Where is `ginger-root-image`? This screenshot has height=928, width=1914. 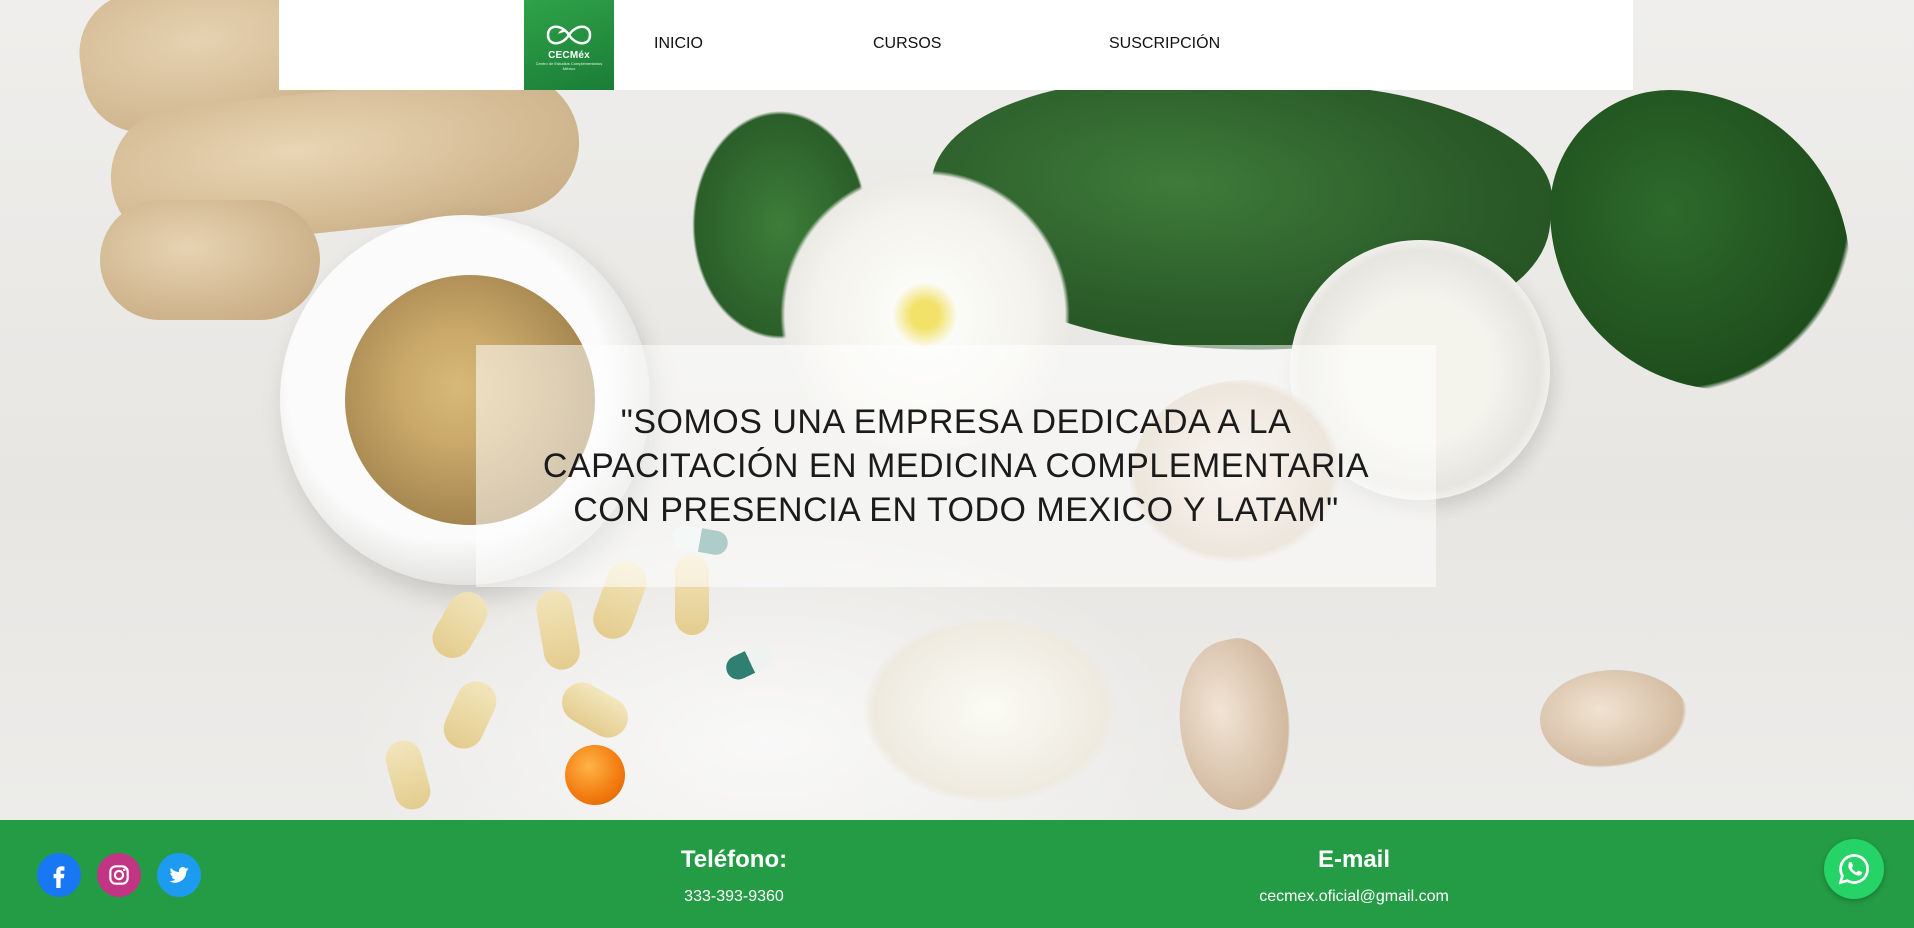 ginger-root-image is located at coordinates (210, 260).